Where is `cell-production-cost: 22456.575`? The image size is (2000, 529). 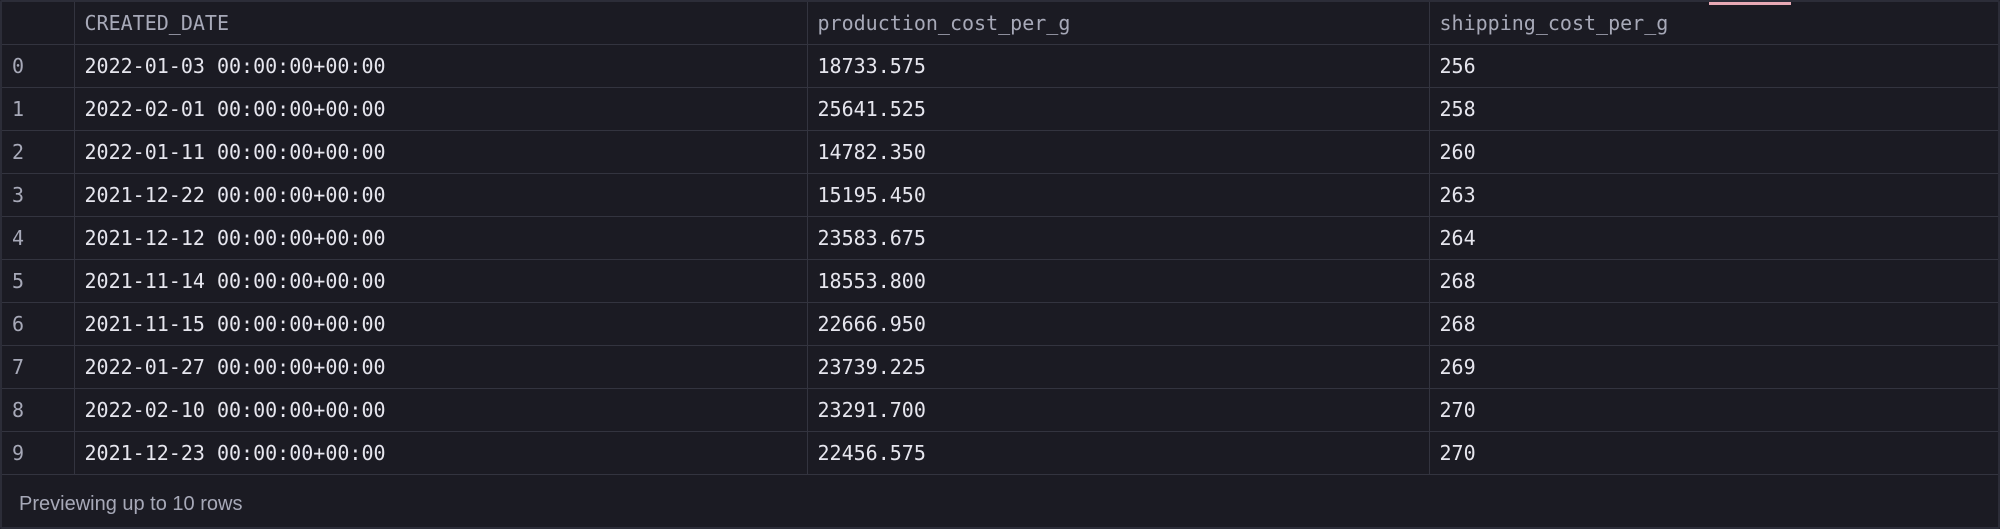 cell-production-cost: 22456.575 is located at coordinates (1118, 453).